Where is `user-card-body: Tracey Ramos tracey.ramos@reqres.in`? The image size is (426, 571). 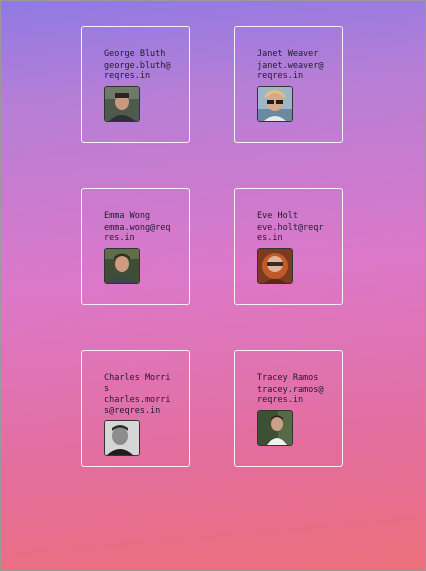
user-card-body: Tracey Ramos tracey.ramos@reqres.in is located at coordinates (292, 409).